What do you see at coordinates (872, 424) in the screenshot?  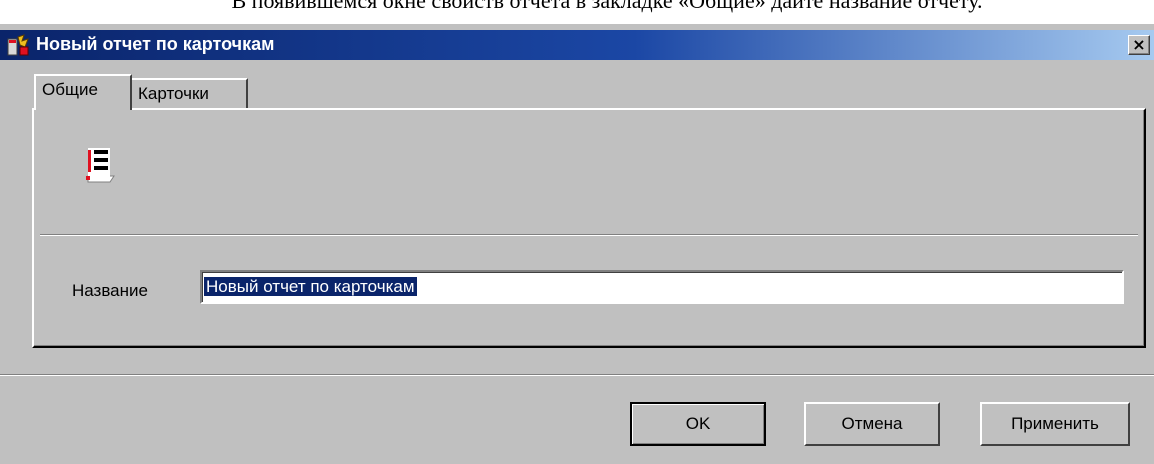 I see `cancel-button: Отмена` at bounding box center [872, 424].